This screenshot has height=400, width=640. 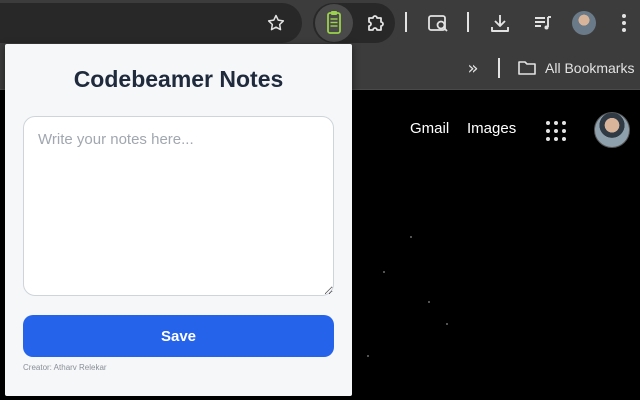 What do you see at coordinates (556, 131) in the screenshot?
I see `apps-grid-icon` at bounding box center [556, 131].